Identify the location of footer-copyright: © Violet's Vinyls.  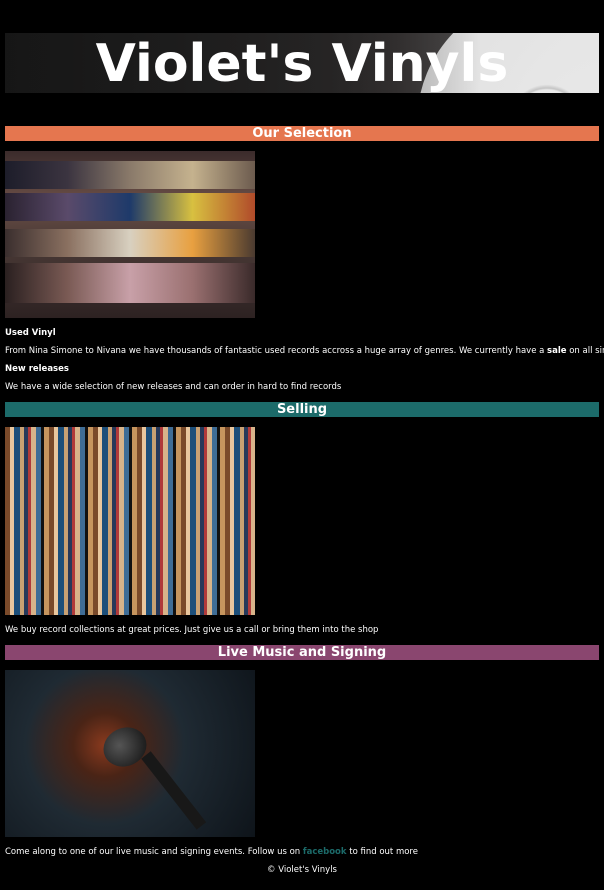
(302, 870).